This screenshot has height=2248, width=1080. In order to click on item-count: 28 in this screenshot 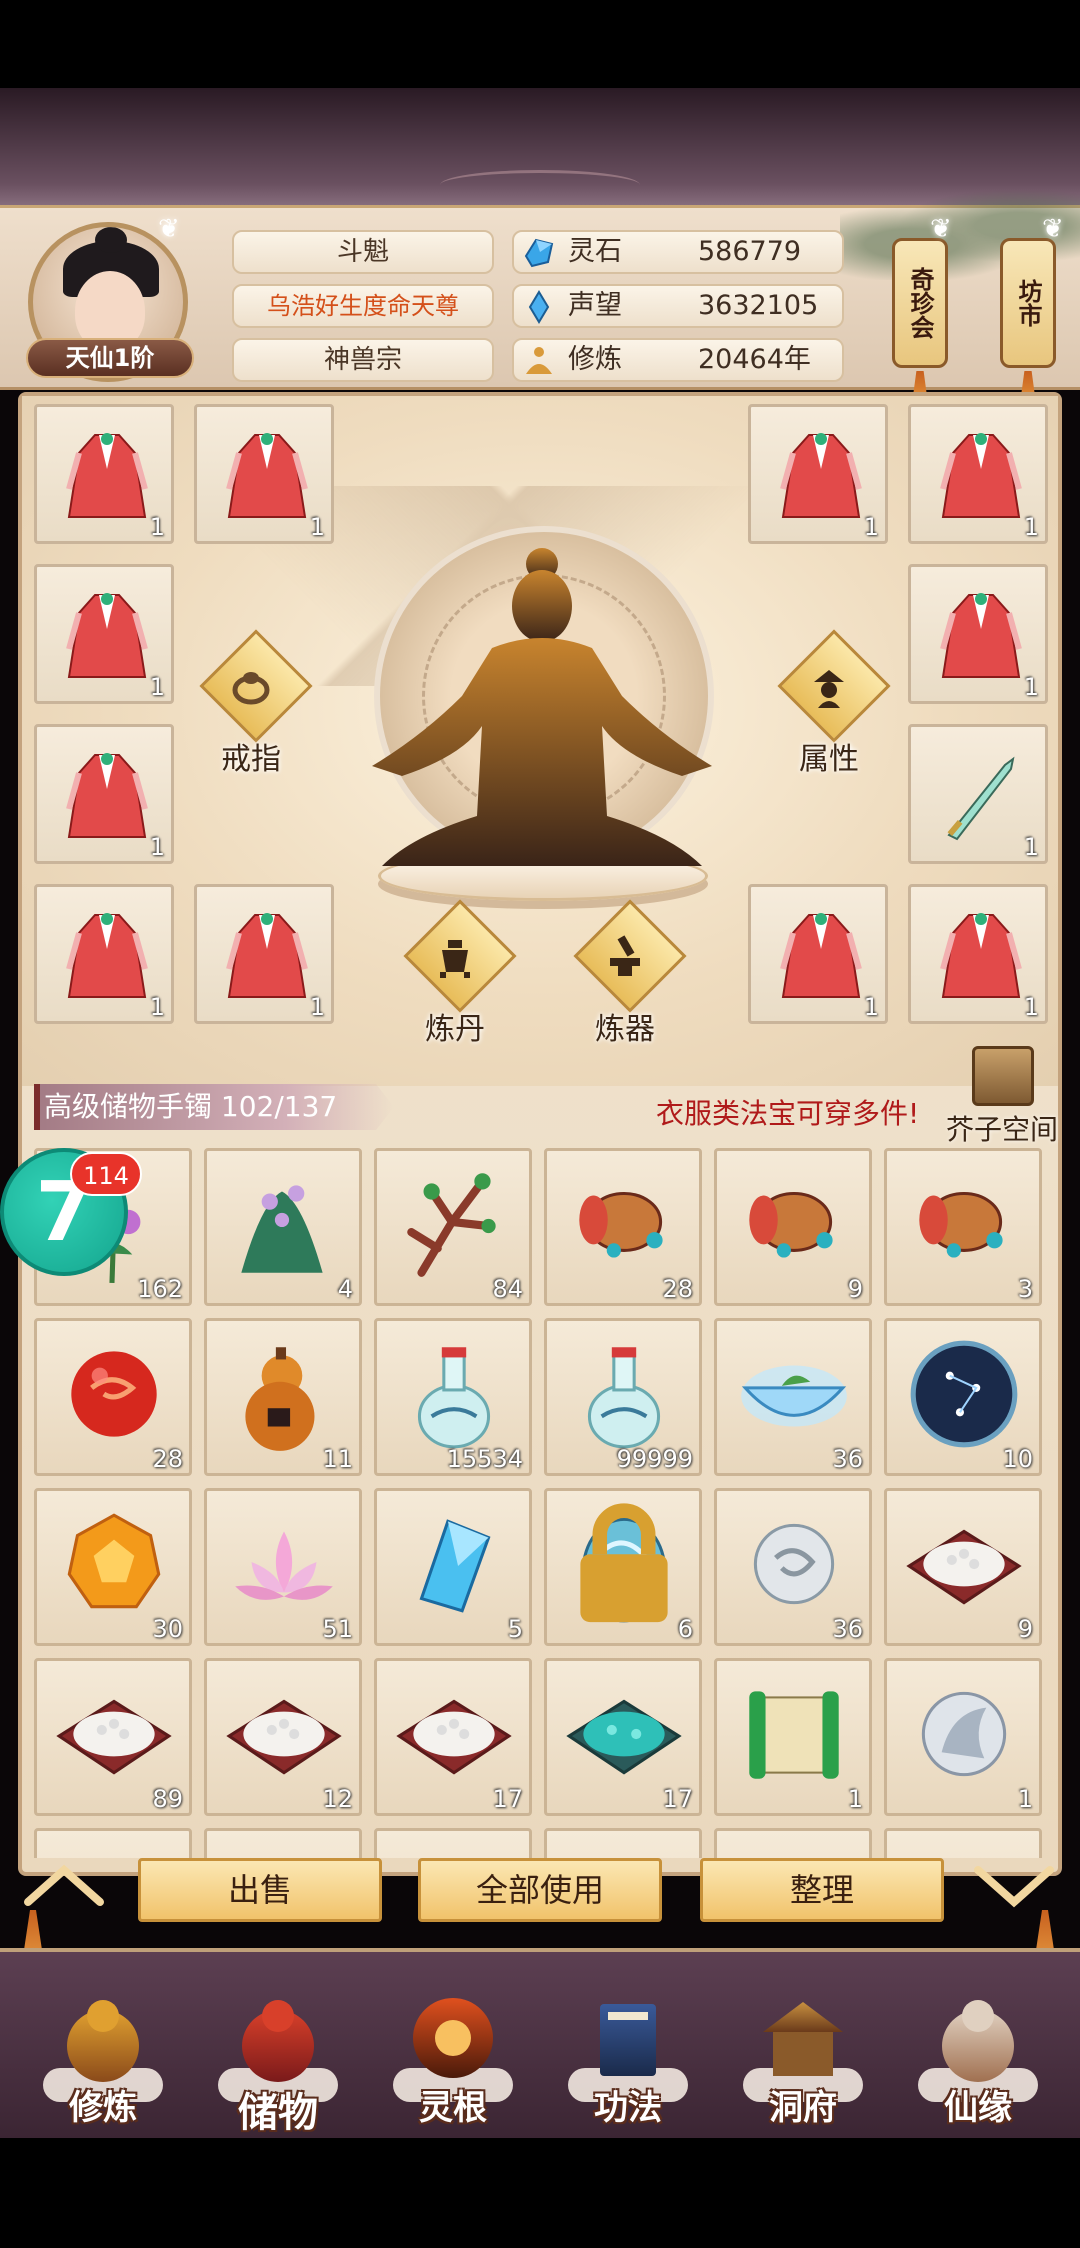, I will do `click(677, 1289)`.